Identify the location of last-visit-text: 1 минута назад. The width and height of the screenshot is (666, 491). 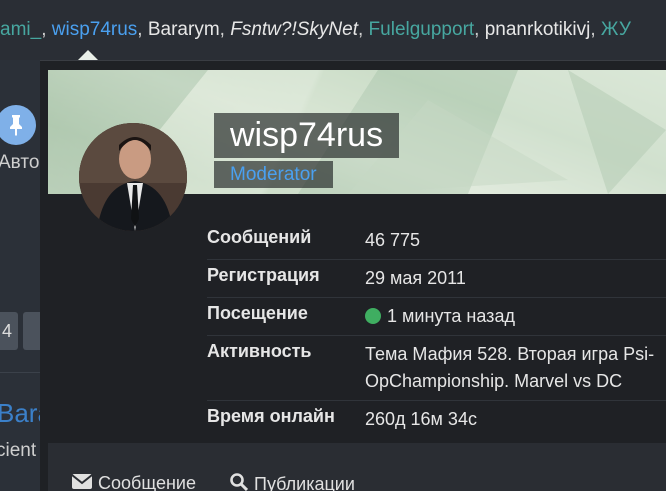
(451, 316).